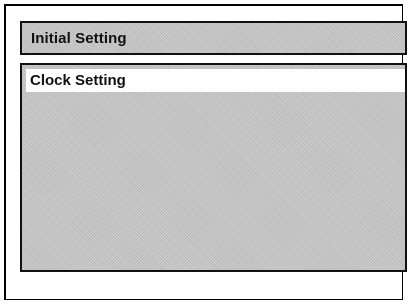 The image size is (409, 305). I want to click on menu-item-label: Clock Setting, so click(78, 80).